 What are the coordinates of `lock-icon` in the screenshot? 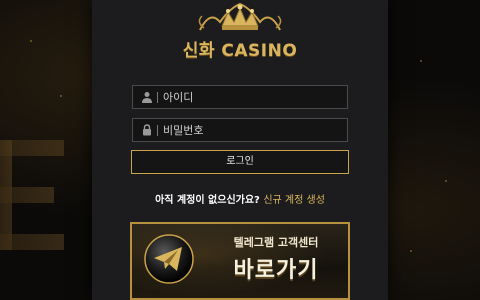 It's located at (147, 130).